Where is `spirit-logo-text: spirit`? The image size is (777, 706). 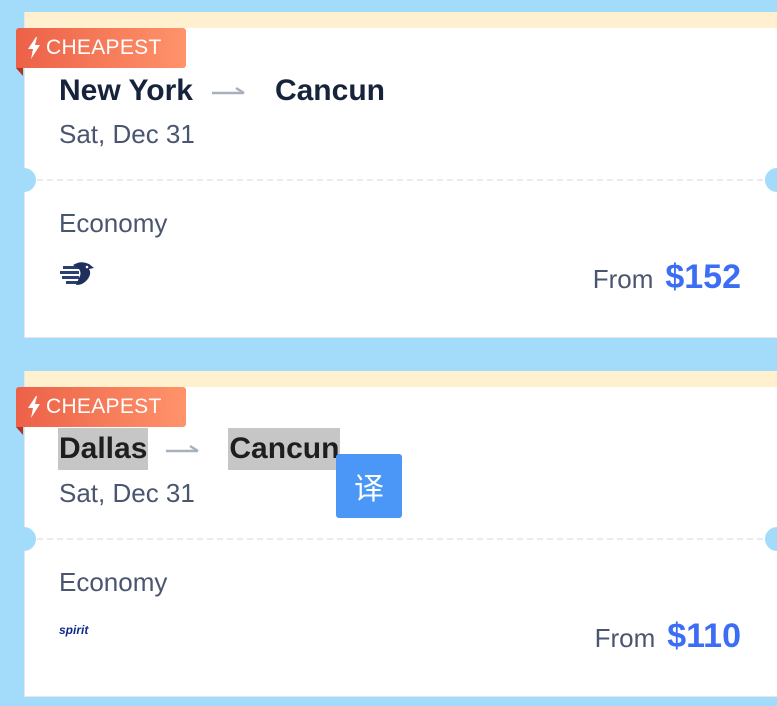 spirit-logo-text: spirit is located at coordinates (74, 630).